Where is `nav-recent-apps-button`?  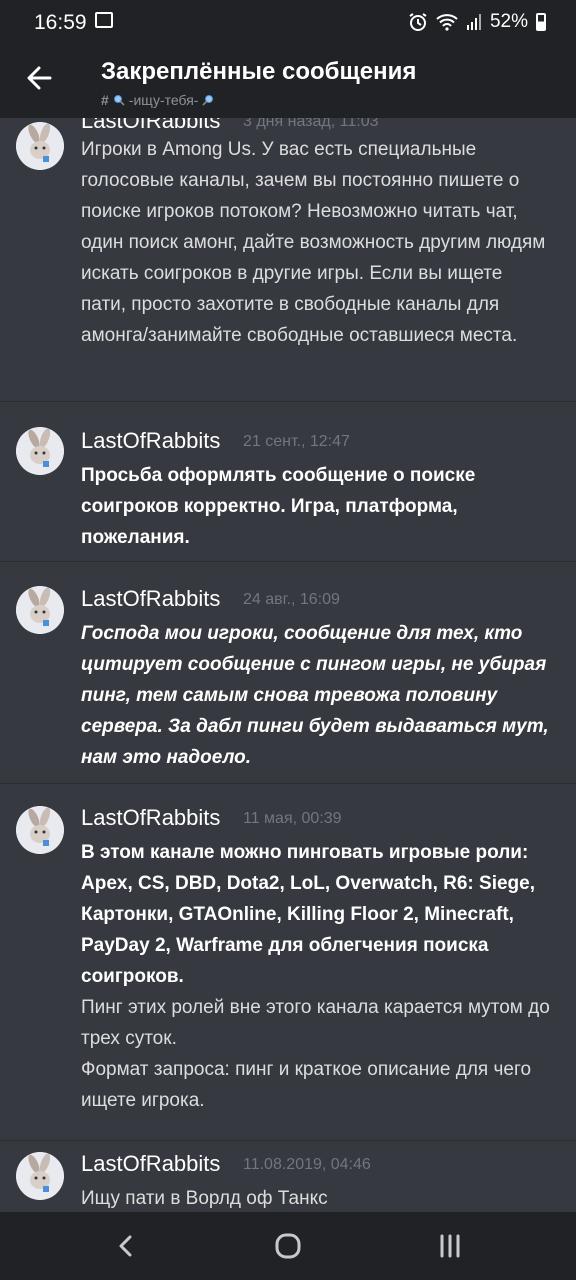
nav-recent-apps-button is located at coordinates (450, 1246).